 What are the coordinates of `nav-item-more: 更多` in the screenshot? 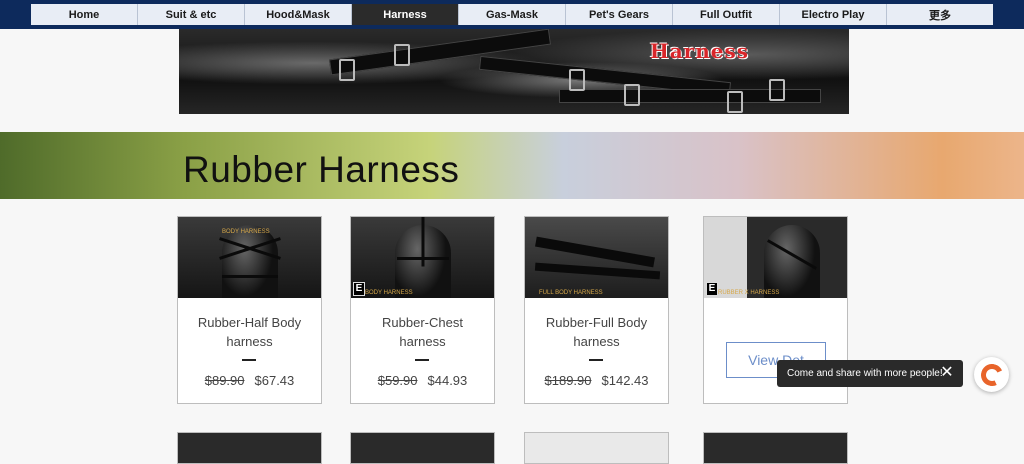 It's located at (940, 14).